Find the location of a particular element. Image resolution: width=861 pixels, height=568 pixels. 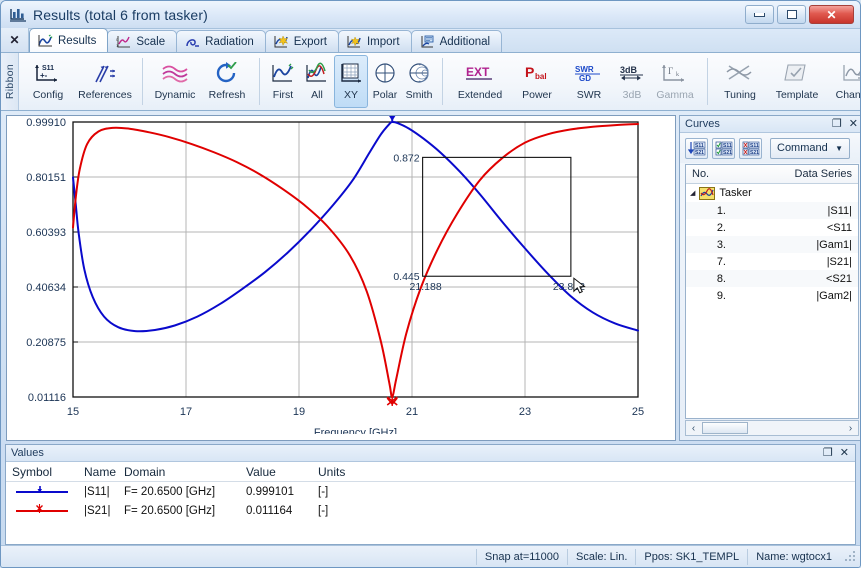

ribbon-label-text: Ribbon is located at coordinates (9, 81).